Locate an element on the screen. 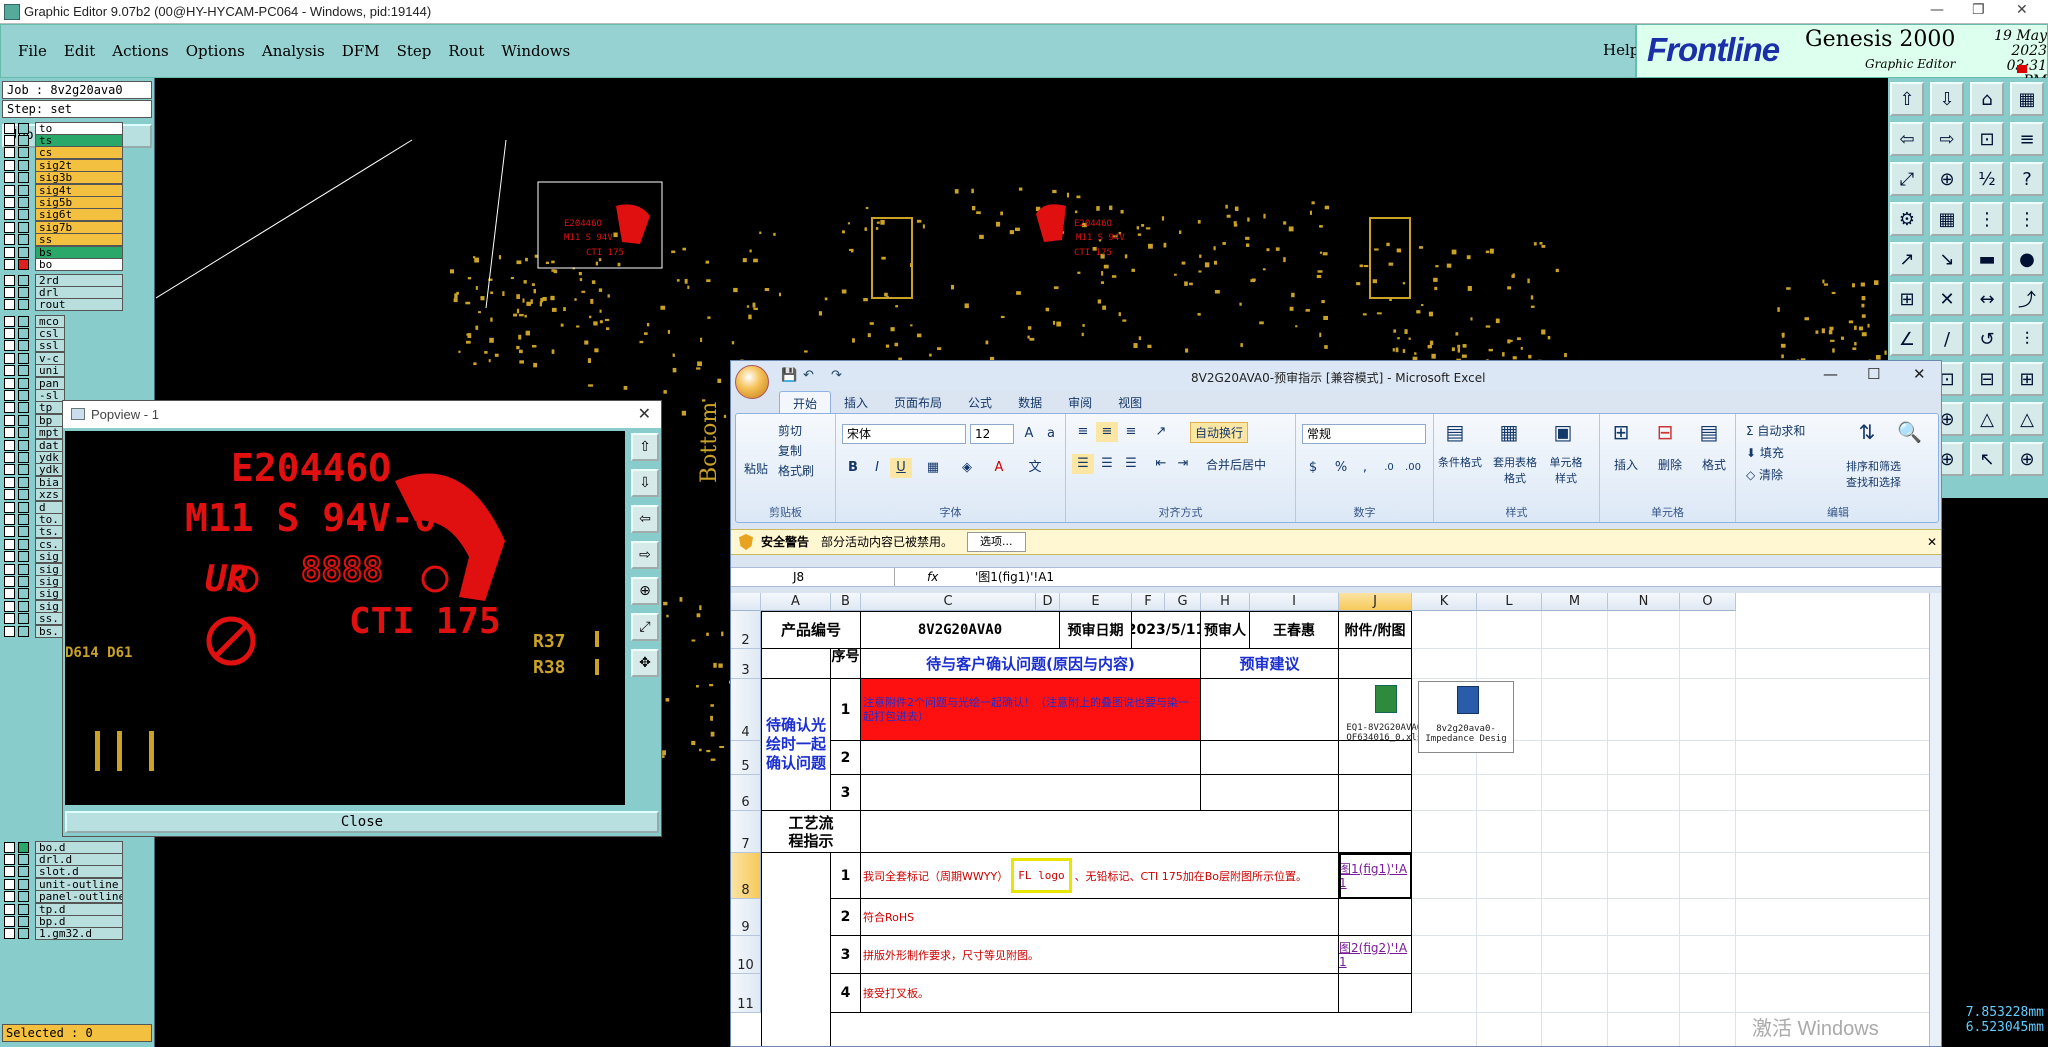 The image size is (2048, 1047). shrink-font-icon: a is located at coordinates (1051, 434).